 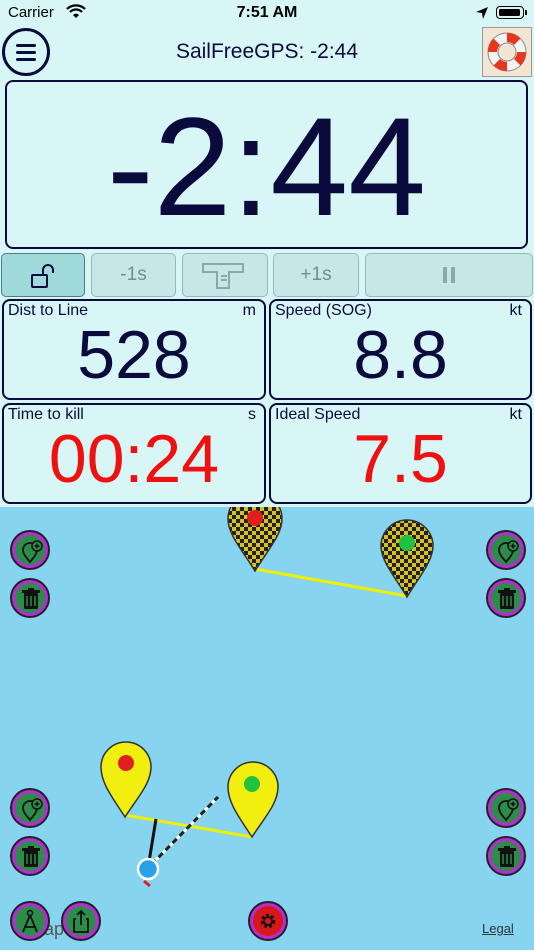 I want to click on nav-bar: SailFreeGPS: -2:44, so click(x=267, y=52).